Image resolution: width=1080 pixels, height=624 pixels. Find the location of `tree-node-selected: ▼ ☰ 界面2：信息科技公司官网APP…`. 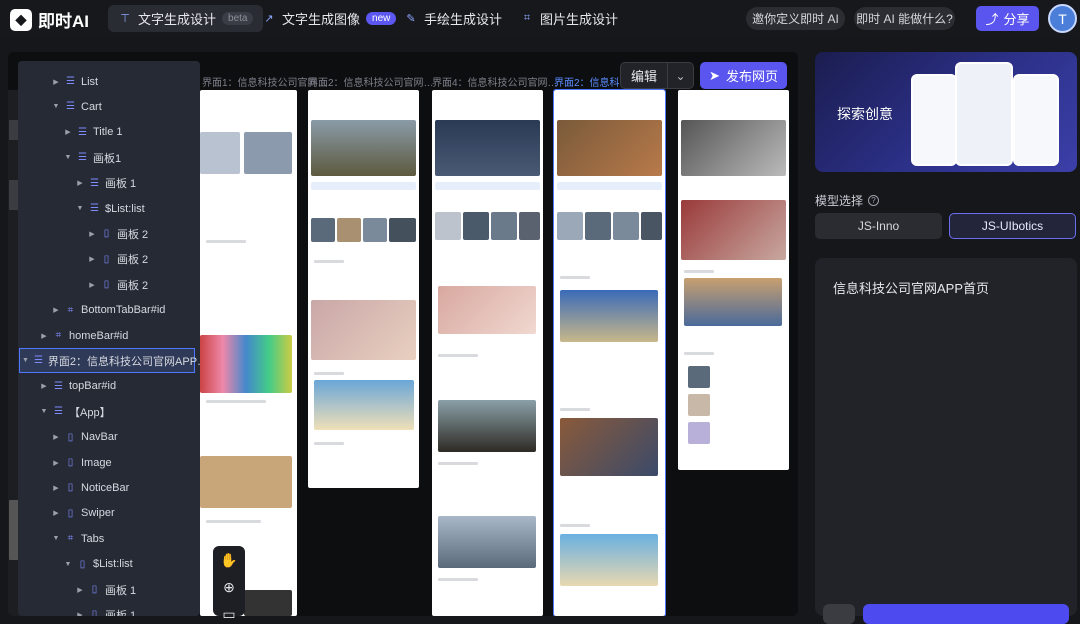

tree-node-selected: ▼ ☰ 界面2：信息科技公司官网APP… is located at coordinates (109, 361).